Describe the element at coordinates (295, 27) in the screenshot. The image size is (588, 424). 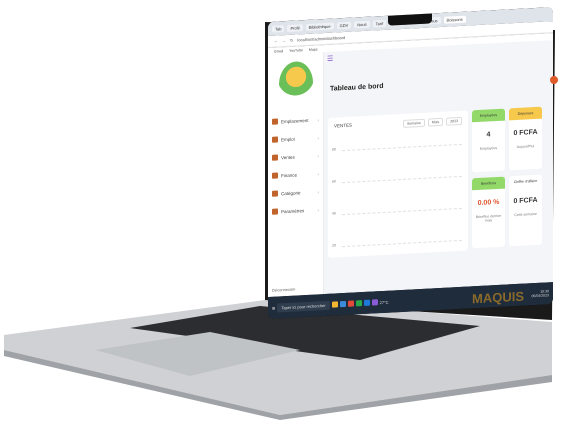
I see `browser-tab: Profil` at that location.